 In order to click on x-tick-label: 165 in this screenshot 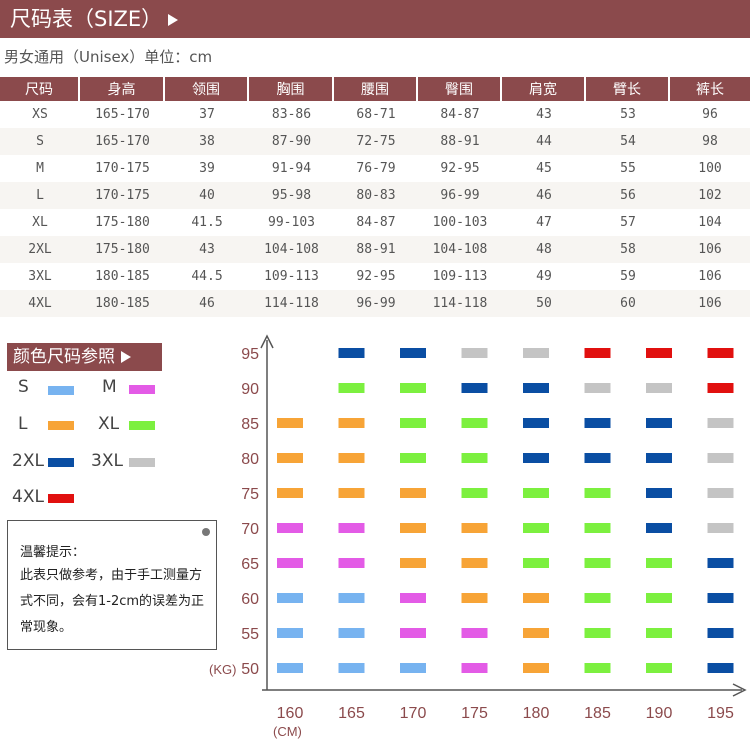, I will do `click(351, 713)`.